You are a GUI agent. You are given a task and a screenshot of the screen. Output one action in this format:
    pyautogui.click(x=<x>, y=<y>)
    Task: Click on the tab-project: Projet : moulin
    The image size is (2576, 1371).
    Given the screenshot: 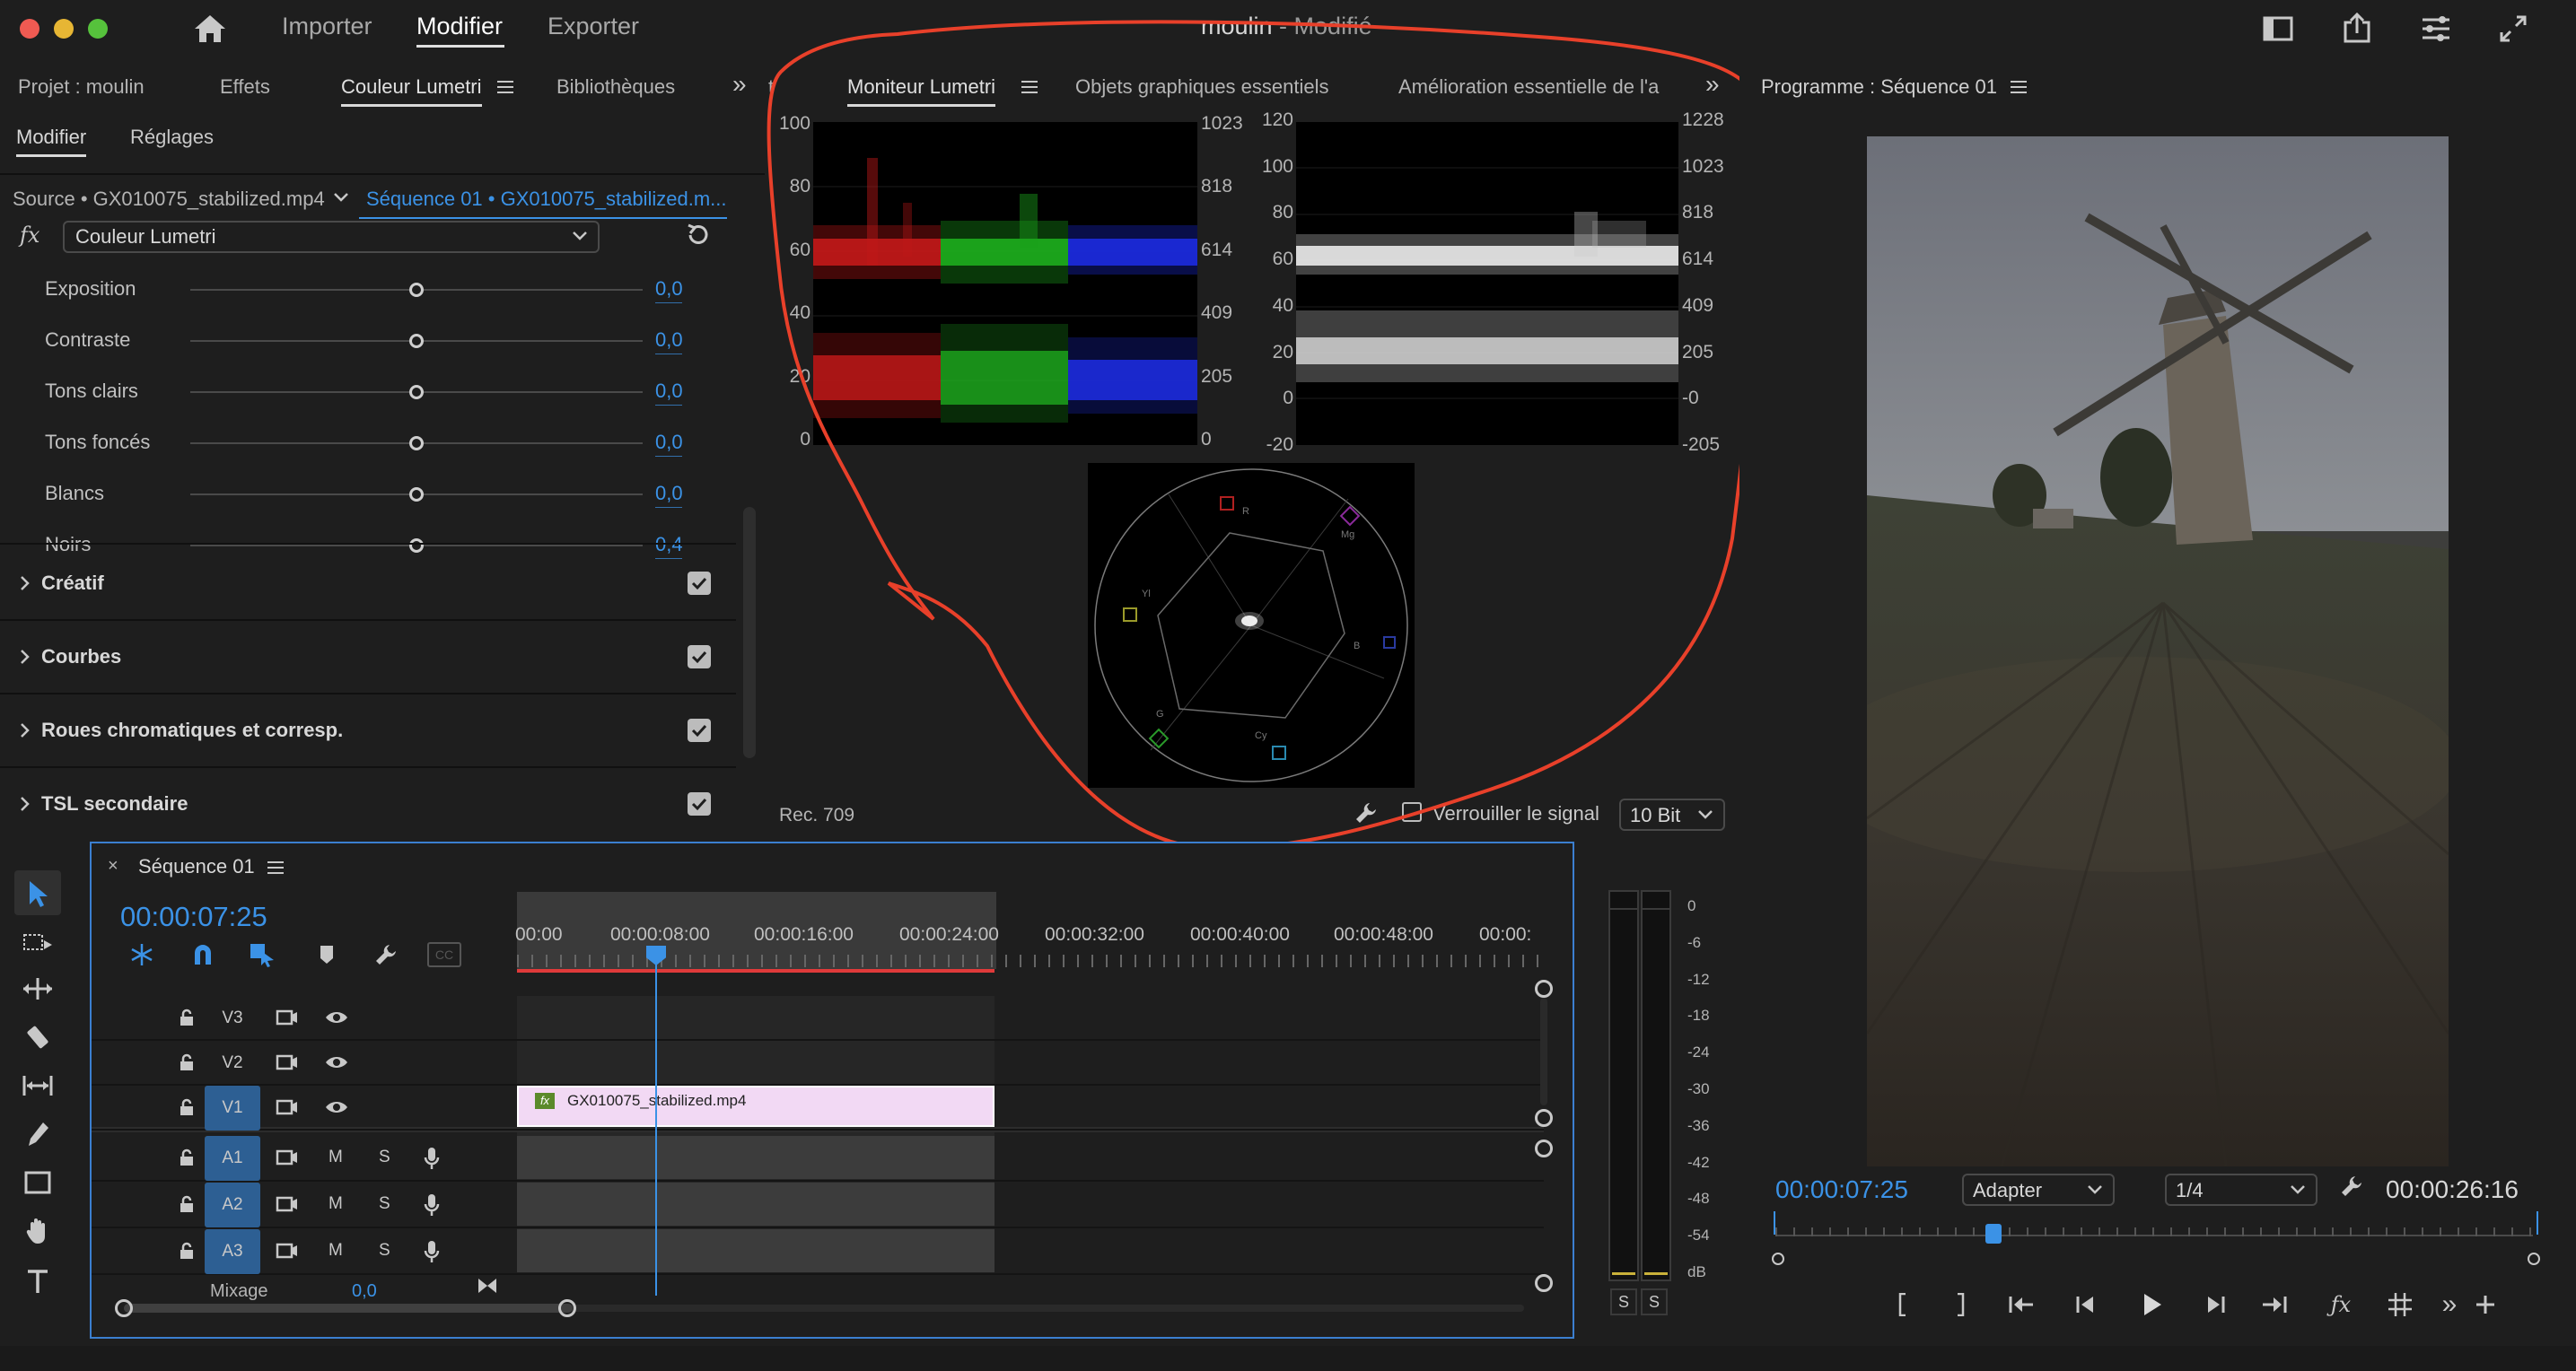 What is the action you would take?
    pyautogui.click(x=81, y=87)
    